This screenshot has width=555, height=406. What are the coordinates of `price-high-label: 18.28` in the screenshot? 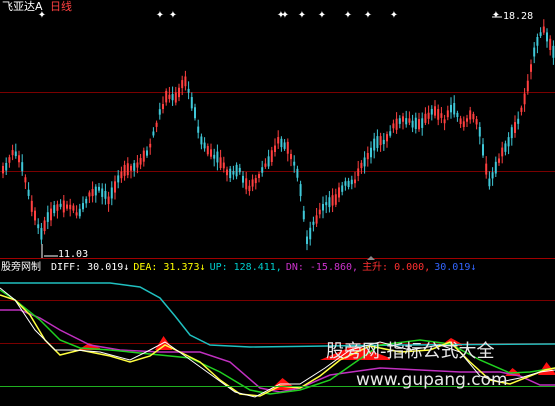 It's located at (518, 16).